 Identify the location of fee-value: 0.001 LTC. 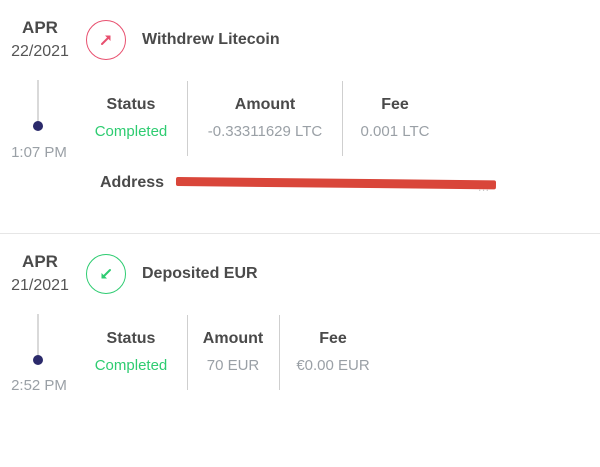
(395, 131).